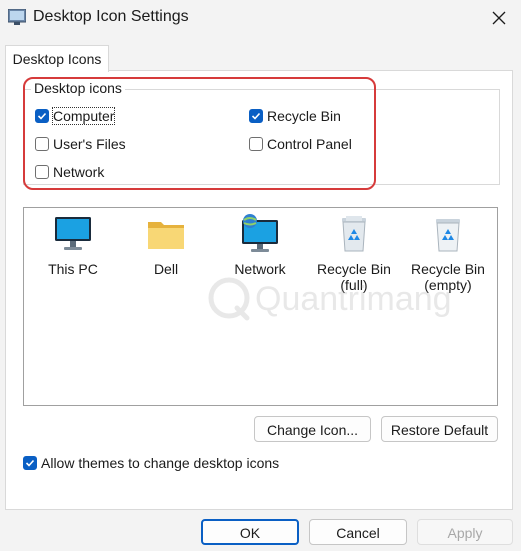  What do you see at coordinates (260, 233) in the screenshot?
I see `network-icon` at bounding box center [260, 233].